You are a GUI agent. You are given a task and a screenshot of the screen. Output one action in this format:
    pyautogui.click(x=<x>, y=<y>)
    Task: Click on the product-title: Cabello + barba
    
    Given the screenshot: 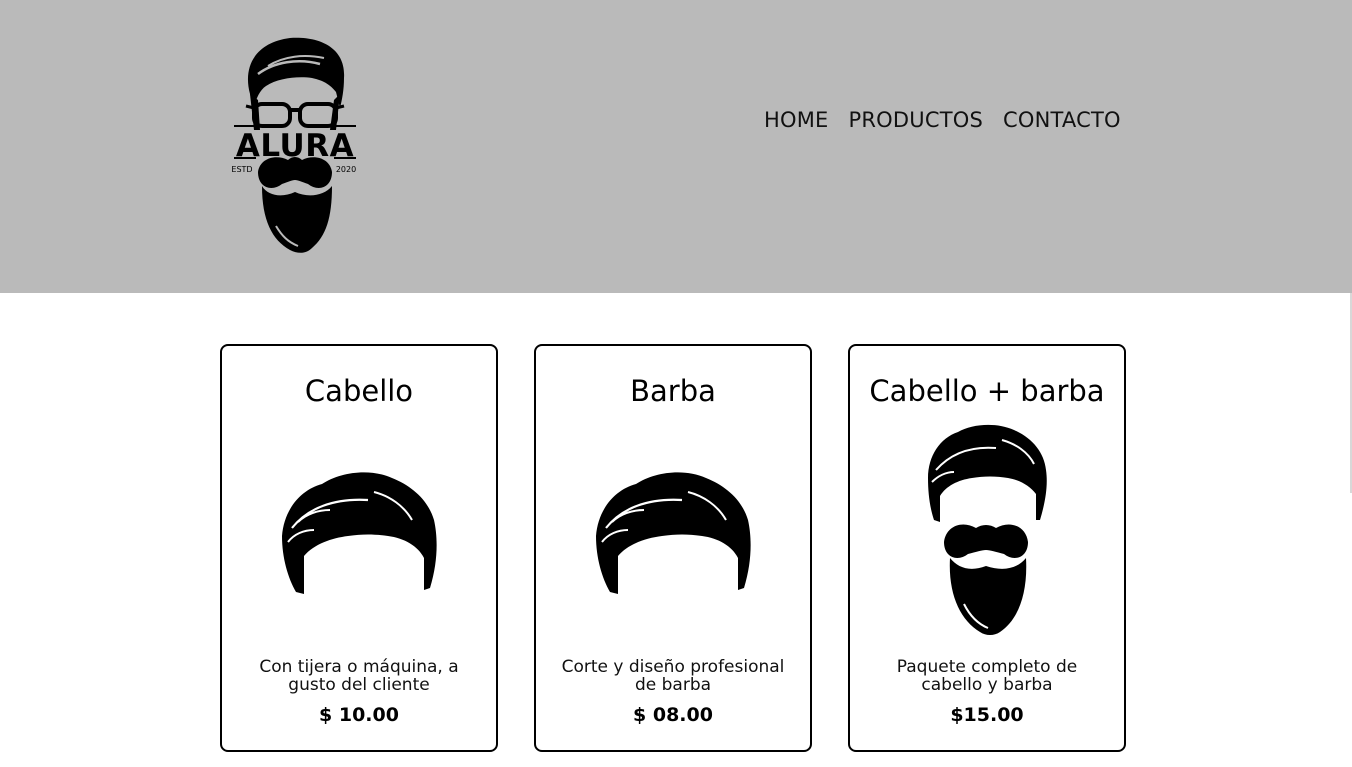 What is the action you would take?
    pyautogui.click(x=987, y=391)
    